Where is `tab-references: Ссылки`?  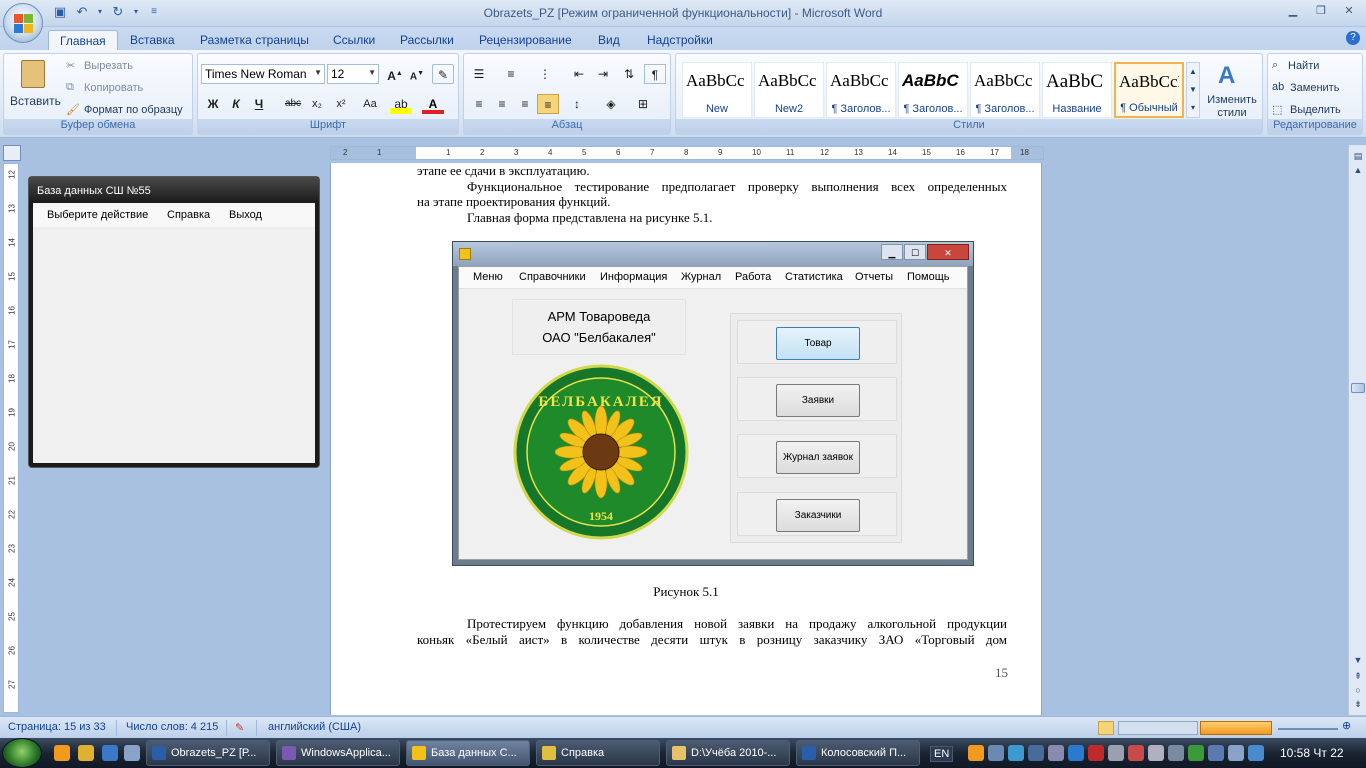 tab-references: Ссылки is located at coordinates (354, 40).